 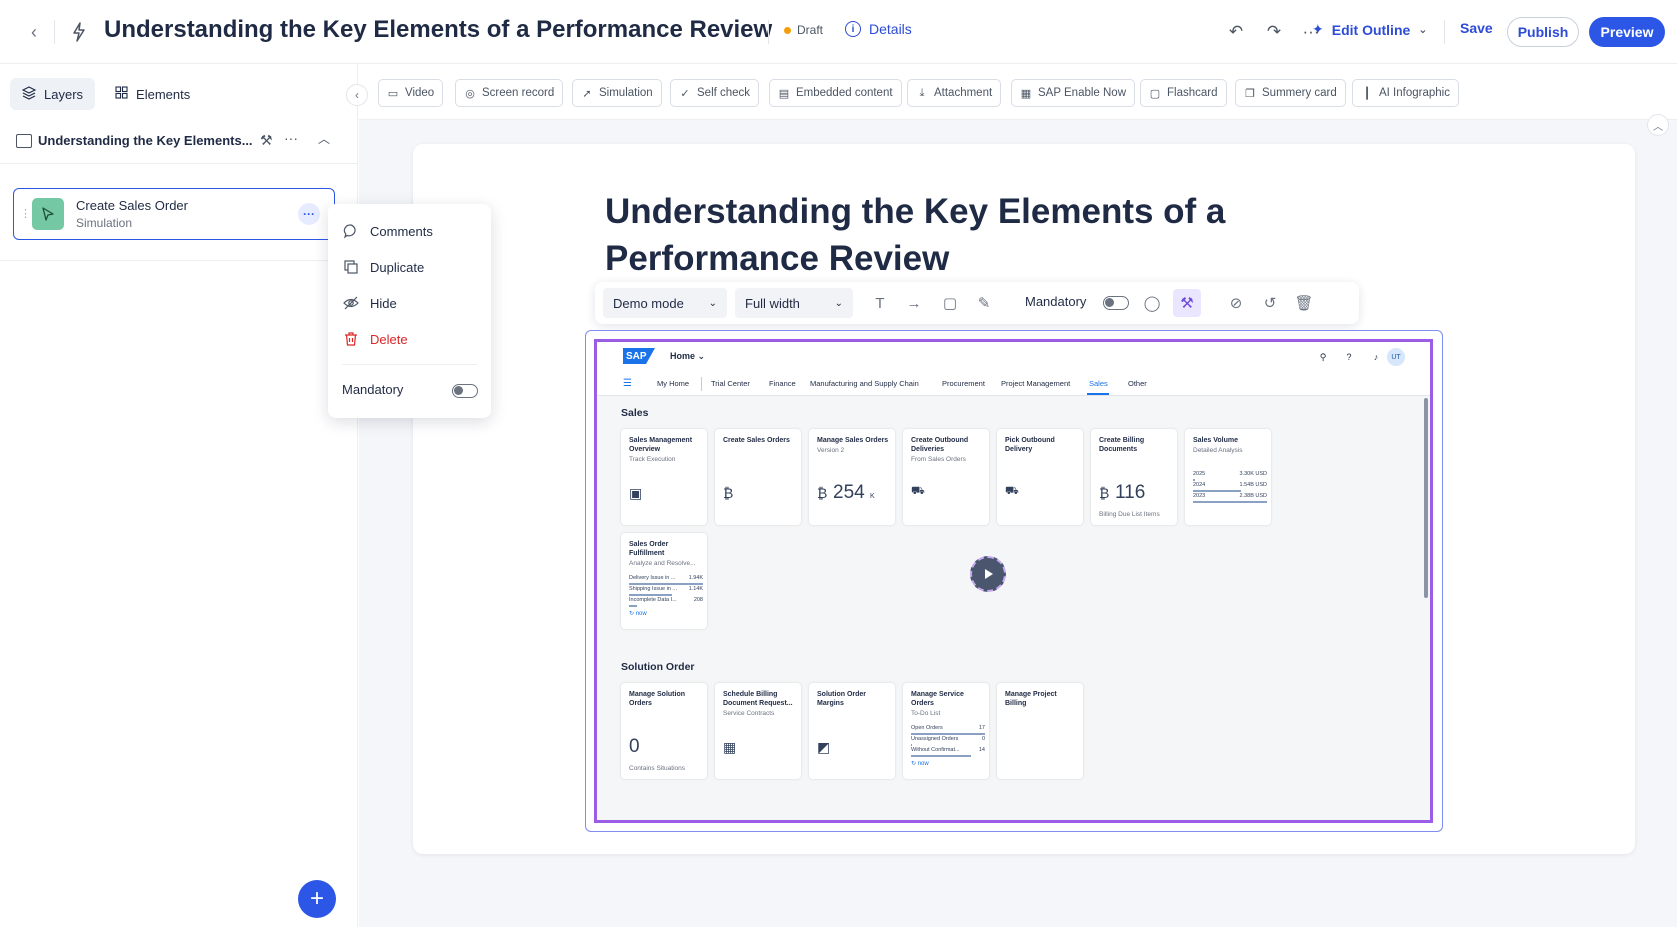 What do you see at coordinates (835, 93) in the screenshot?
I see `toolbar-embedded-content-button: ▤ Embedded content` at bounding box center [835, 93].